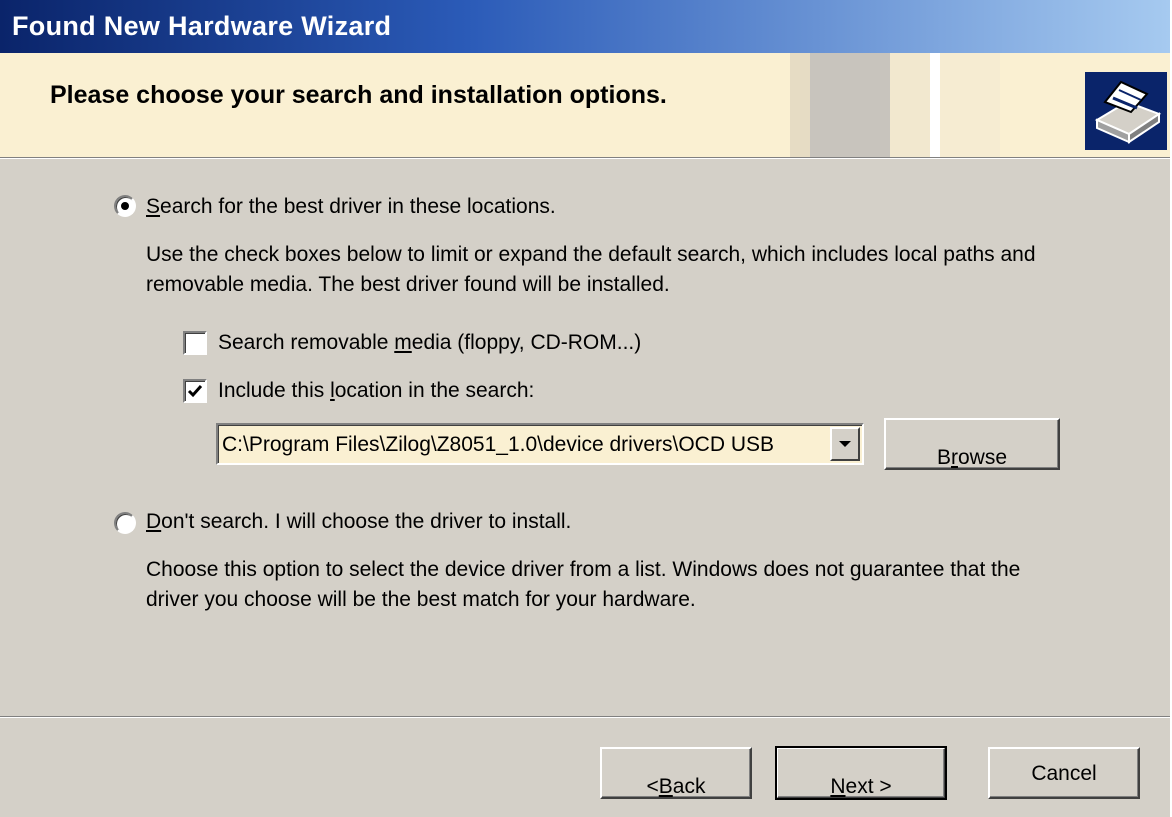 The height and width of the screenshot is (817, 1172). I want to click on button-label: Next >, so click(860, 780).